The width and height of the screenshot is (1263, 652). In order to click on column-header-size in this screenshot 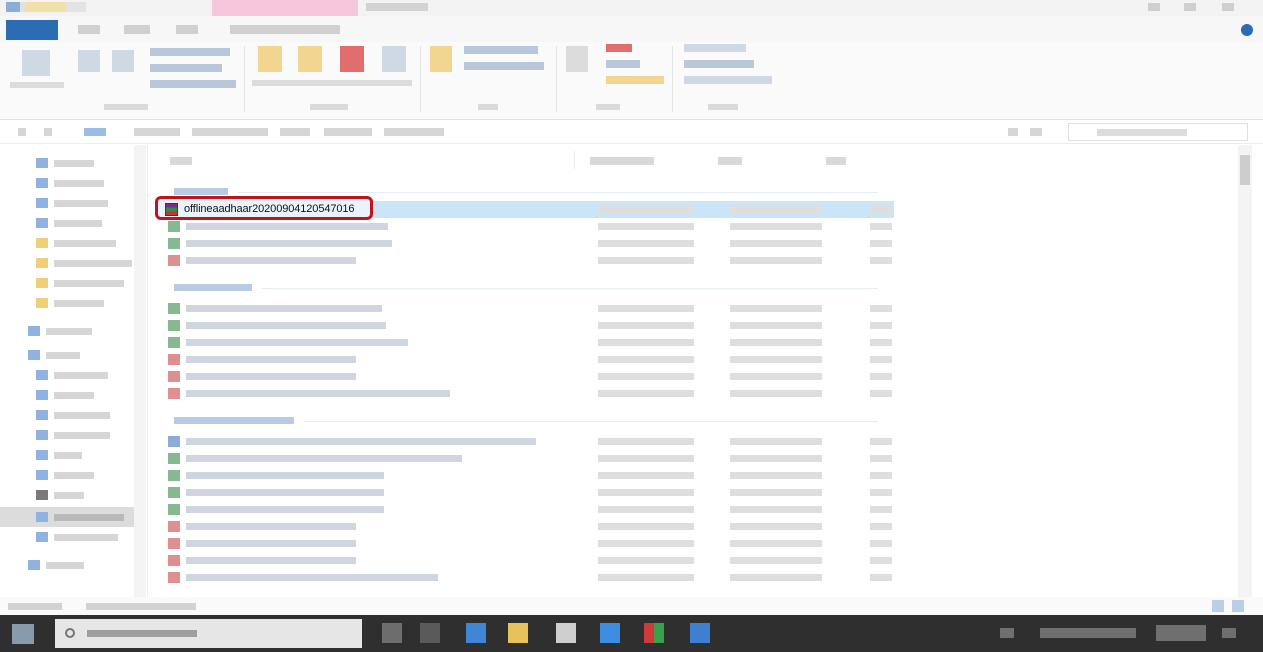, I will do `click(836, 161)`.